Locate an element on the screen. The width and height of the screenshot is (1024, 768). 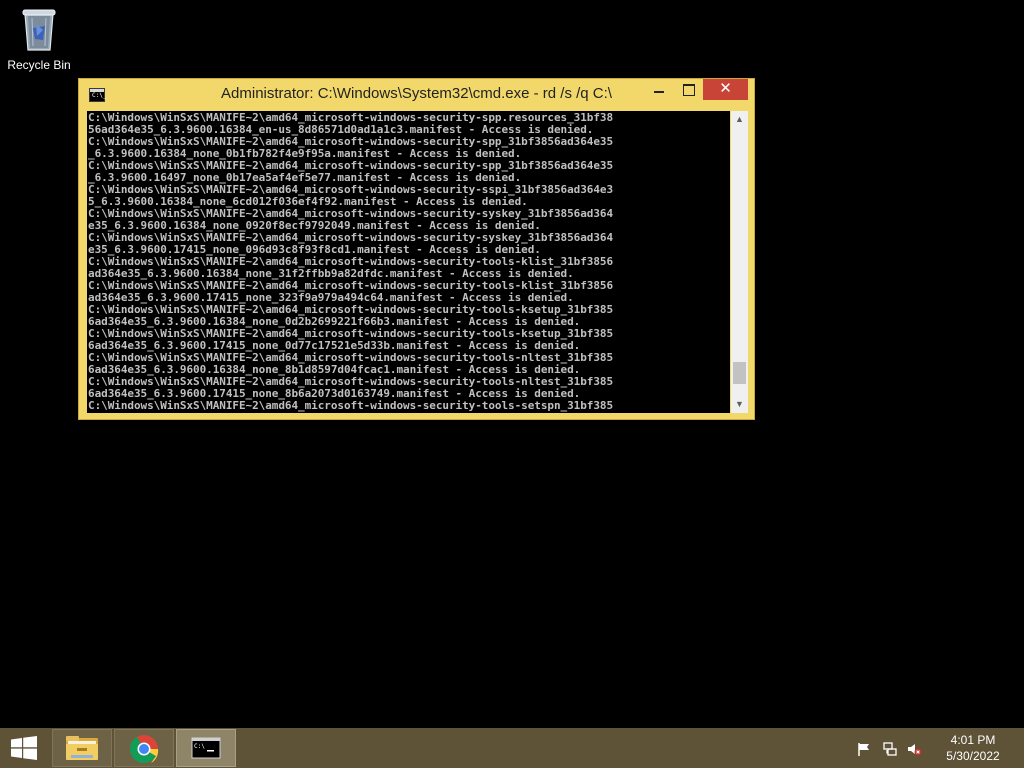
close-button: ✕ is located at coordinates (725, 89).